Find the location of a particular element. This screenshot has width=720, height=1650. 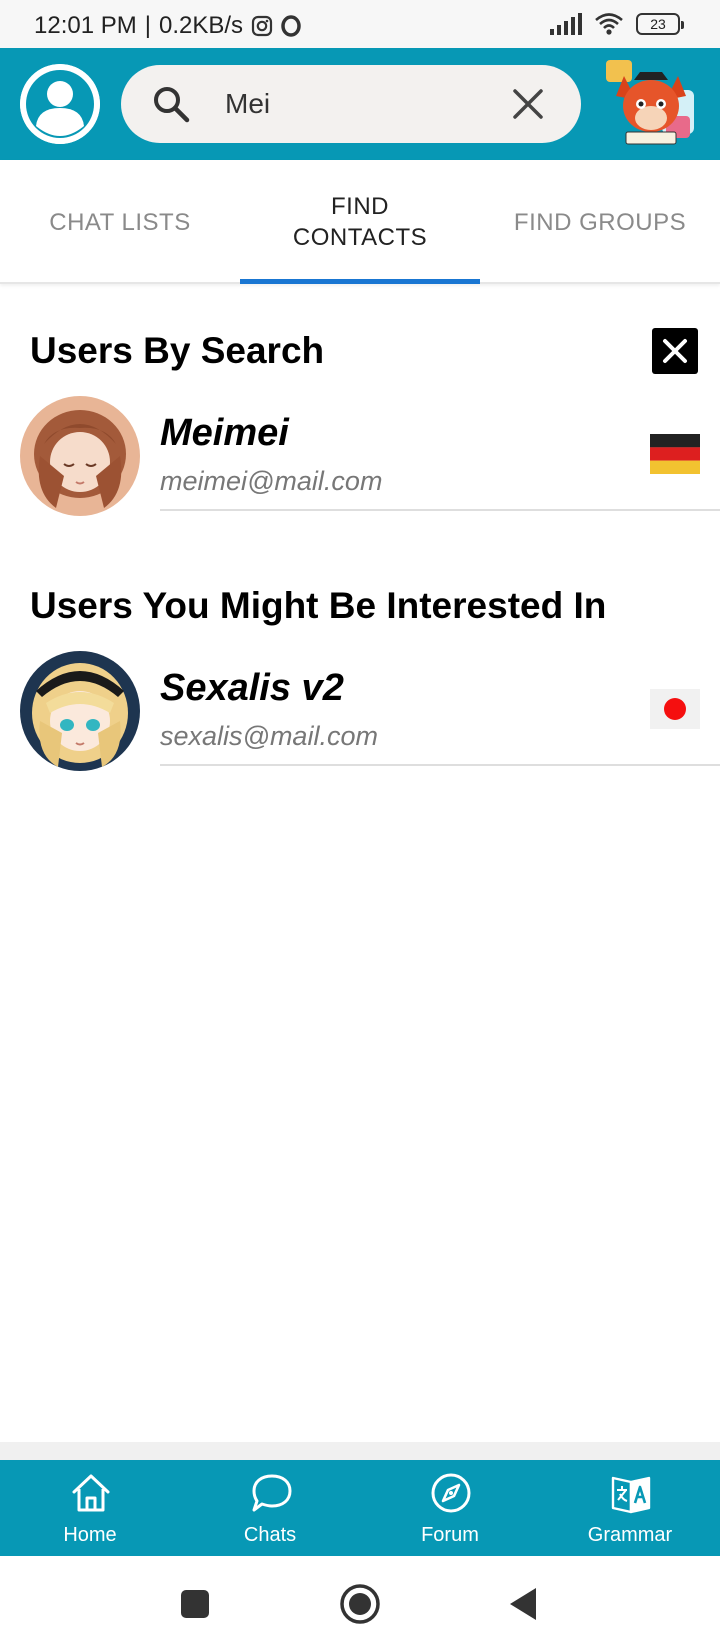

wifi-icon is located at coordinates (609, 24).